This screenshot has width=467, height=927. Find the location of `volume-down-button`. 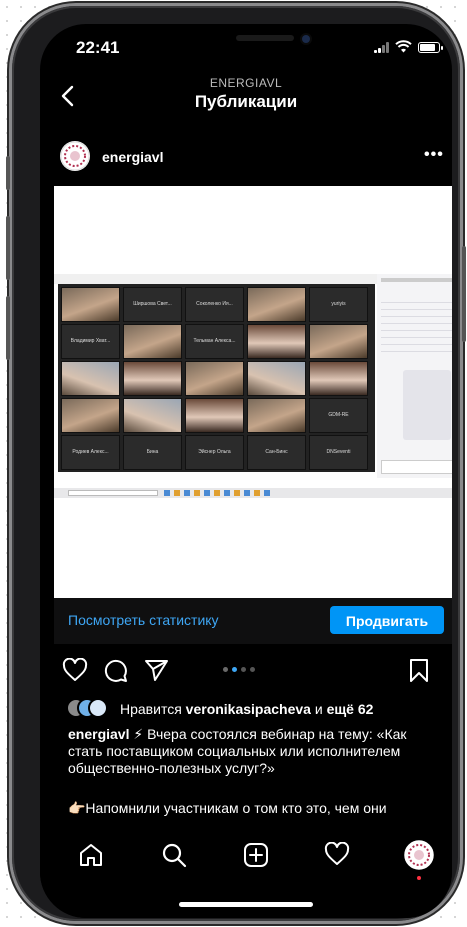

volume-down-button is located at coordinates (8, 328).